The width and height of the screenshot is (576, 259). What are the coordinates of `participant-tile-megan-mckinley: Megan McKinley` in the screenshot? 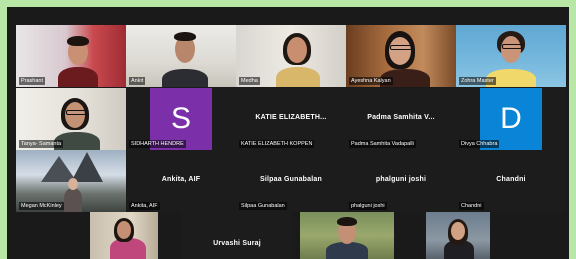 It's located at (71, 181).